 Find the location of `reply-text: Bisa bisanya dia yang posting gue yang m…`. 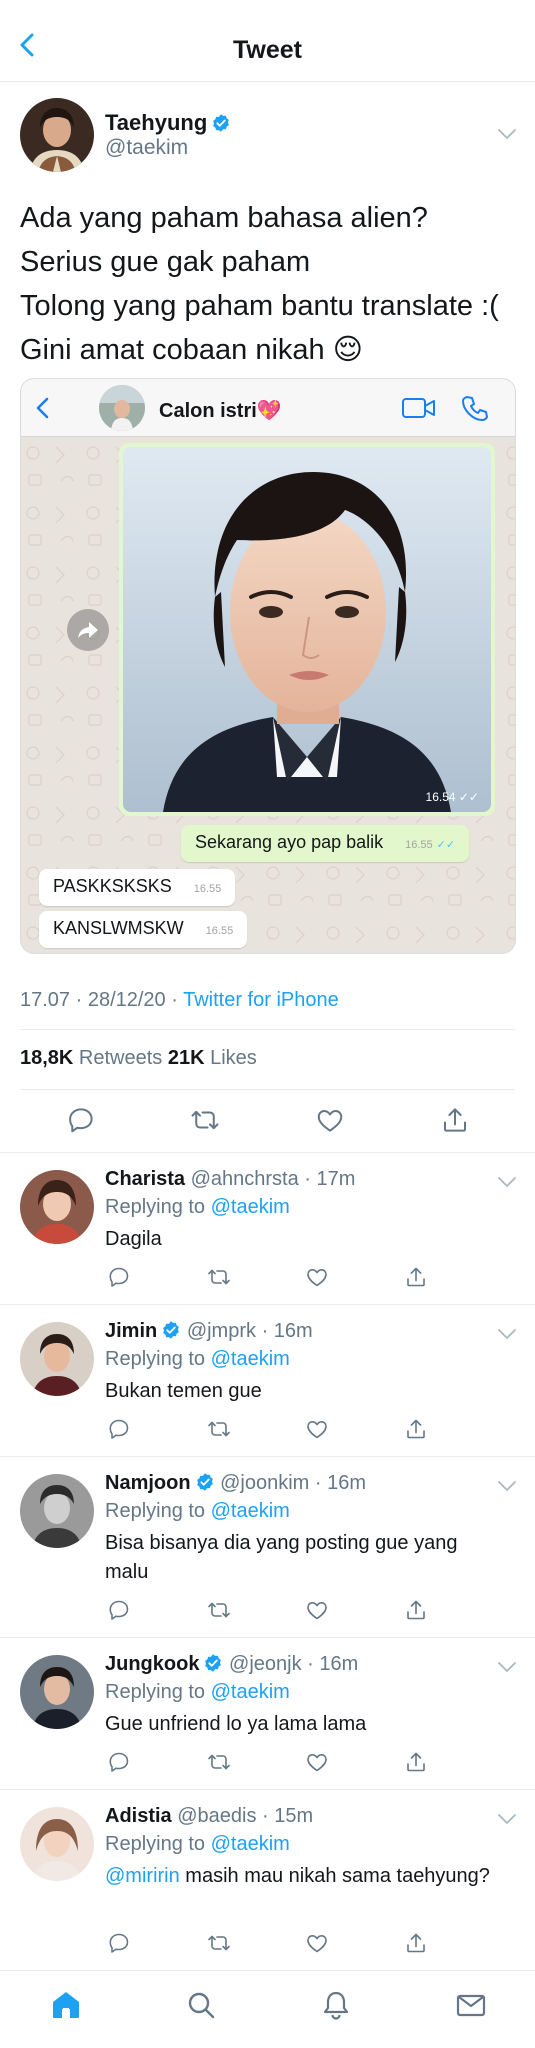

reply-text: Bisa bisanya dia yang posting gue yang m… is located at coordinates (281, 1557).